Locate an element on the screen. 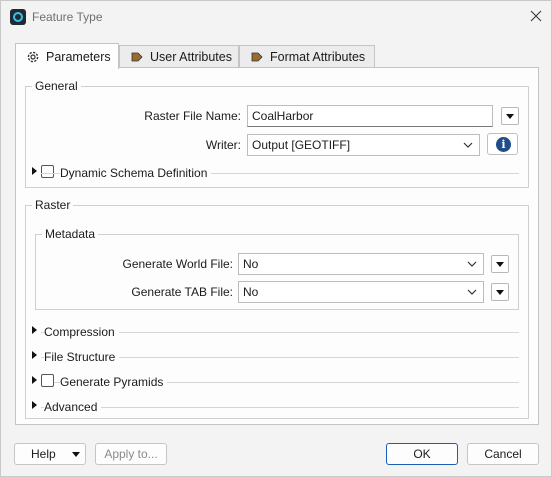  advanced-expand-icon is located at coordinates (34, 405).